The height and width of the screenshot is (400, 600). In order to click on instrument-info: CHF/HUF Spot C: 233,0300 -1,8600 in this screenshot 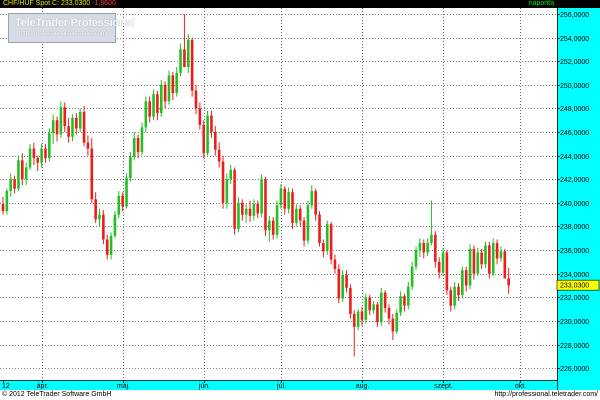, I will do `click(59, 4)`.